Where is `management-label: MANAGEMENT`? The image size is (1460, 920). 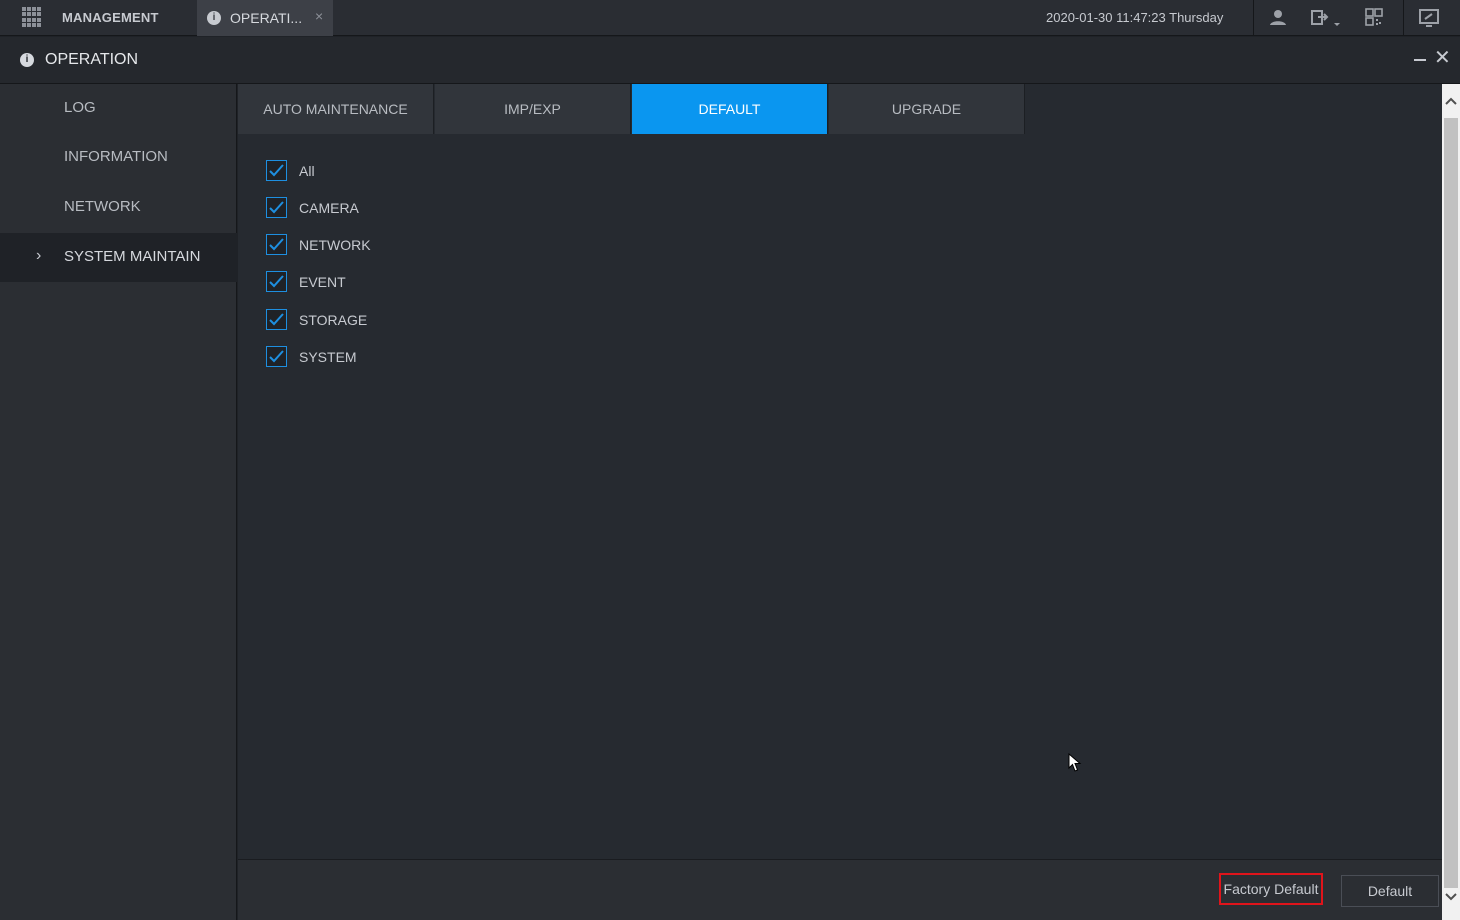 management-label: MANAGEMENT is located at coordinates (110, 17).